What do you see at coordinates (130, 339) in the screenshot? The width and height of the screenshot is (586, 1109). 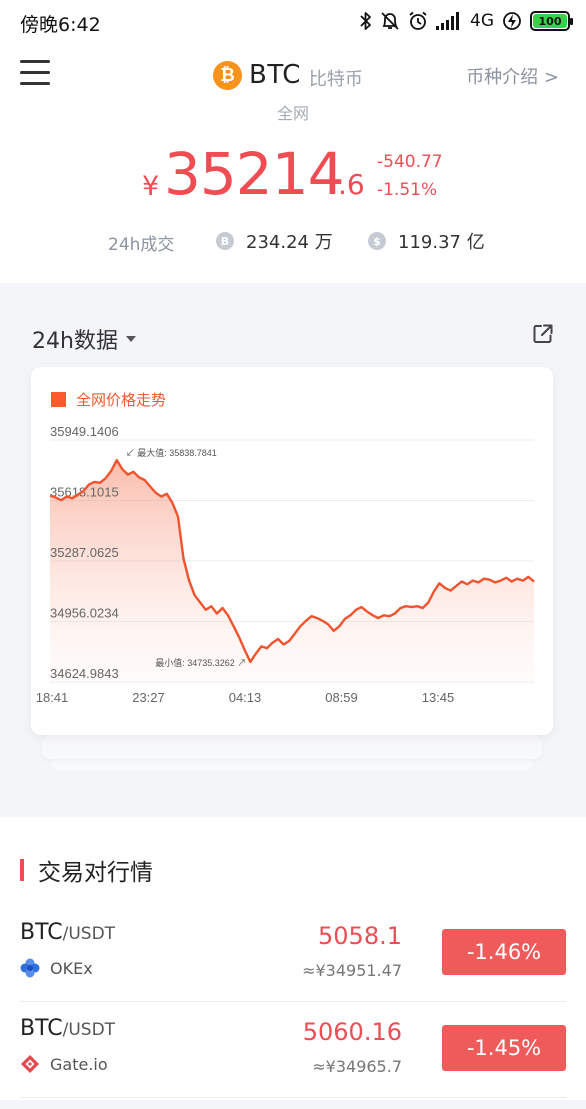 I see `caret-down-icon` at bounding box center [130, 339].